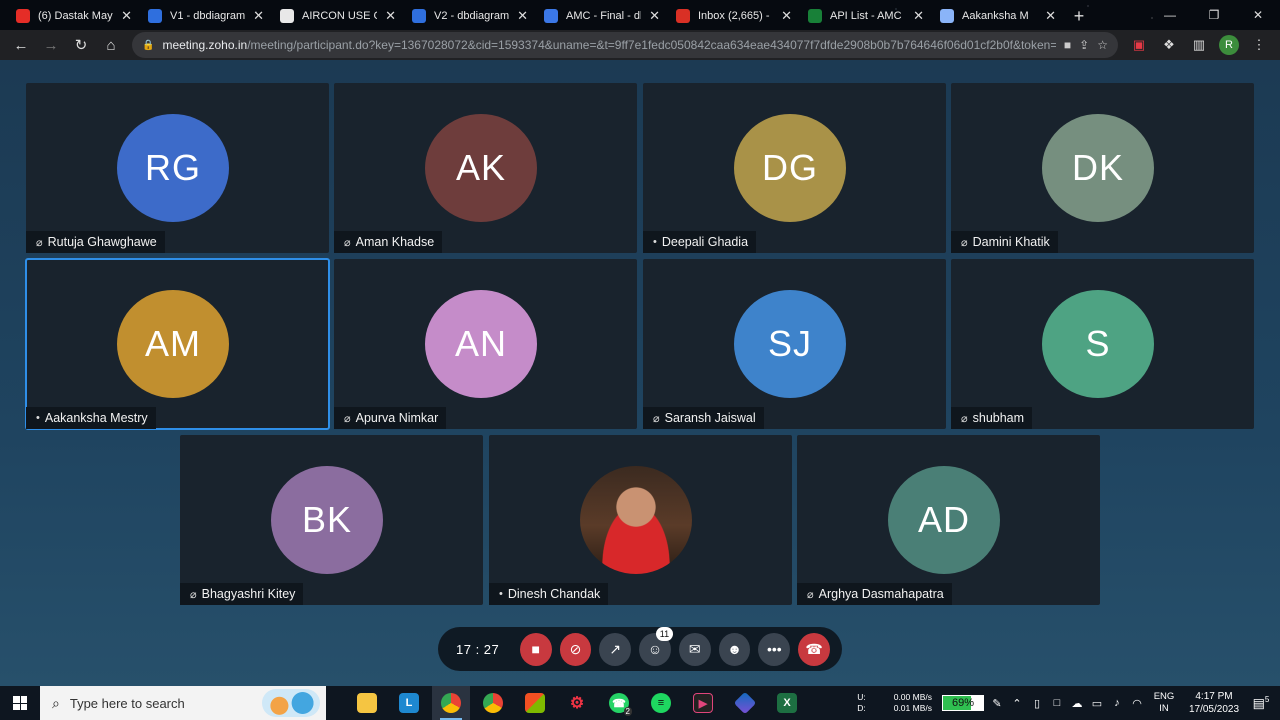 The width and height of the screenshot is (1280, 720). I want to click on browser-tab: V2 - dbdiagram.io ✕, so click(470, 16).